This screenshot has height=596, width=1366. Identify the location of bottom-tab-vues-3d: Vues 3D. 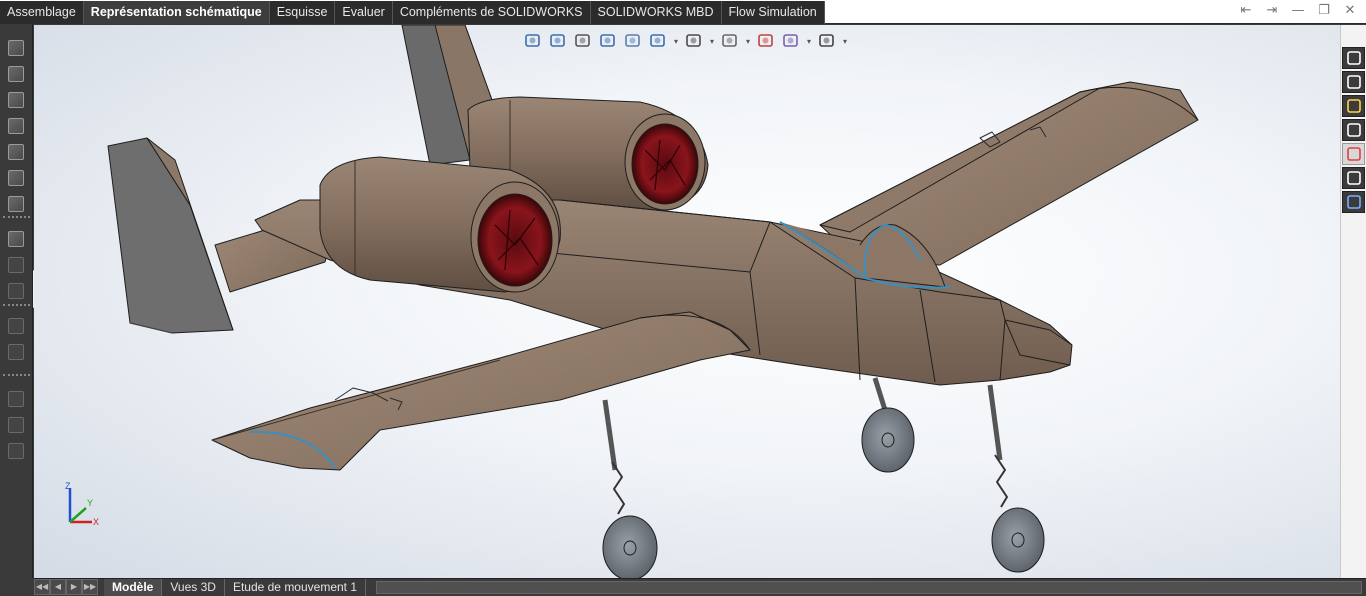
(193, 587).